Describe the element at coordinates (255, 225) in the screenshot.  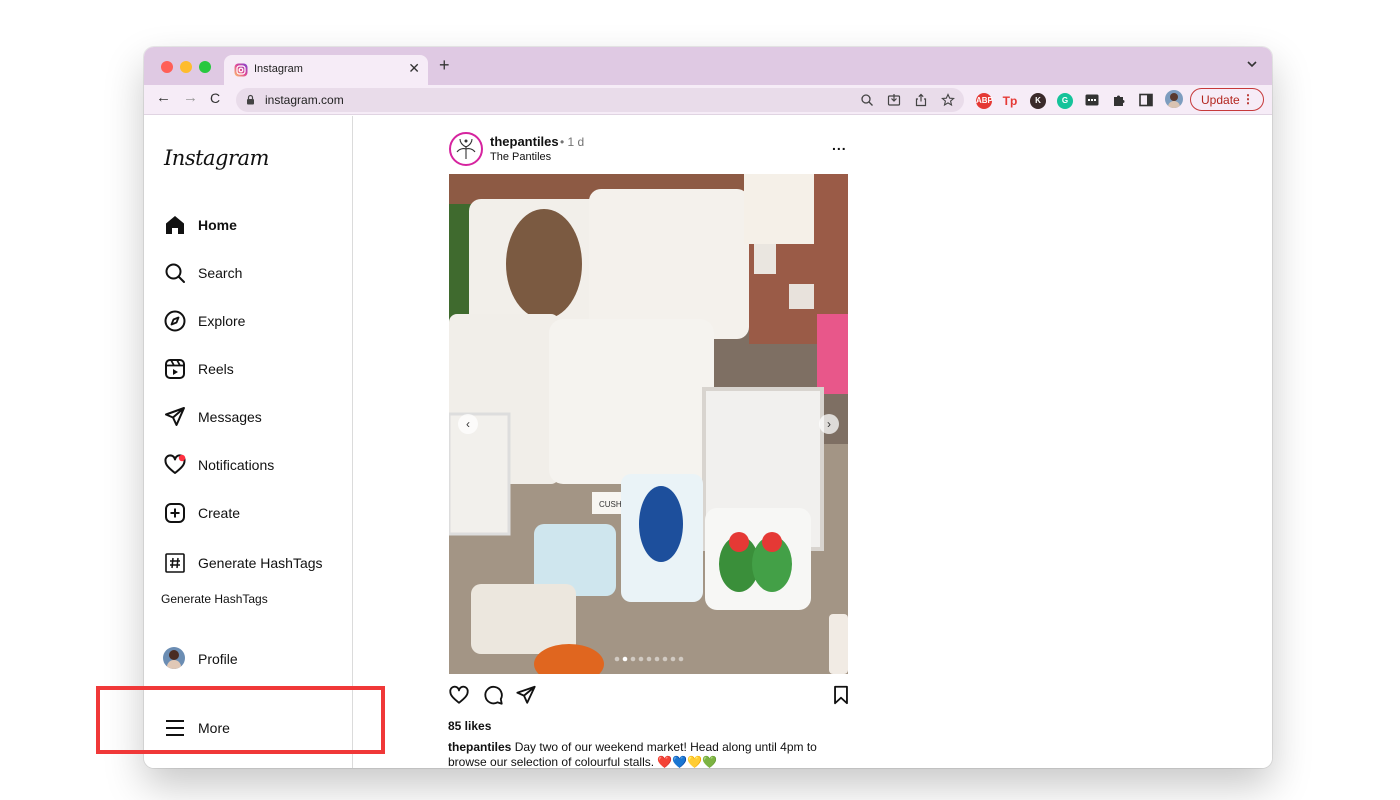
I see `sidebar-item-home: Home` at that location.